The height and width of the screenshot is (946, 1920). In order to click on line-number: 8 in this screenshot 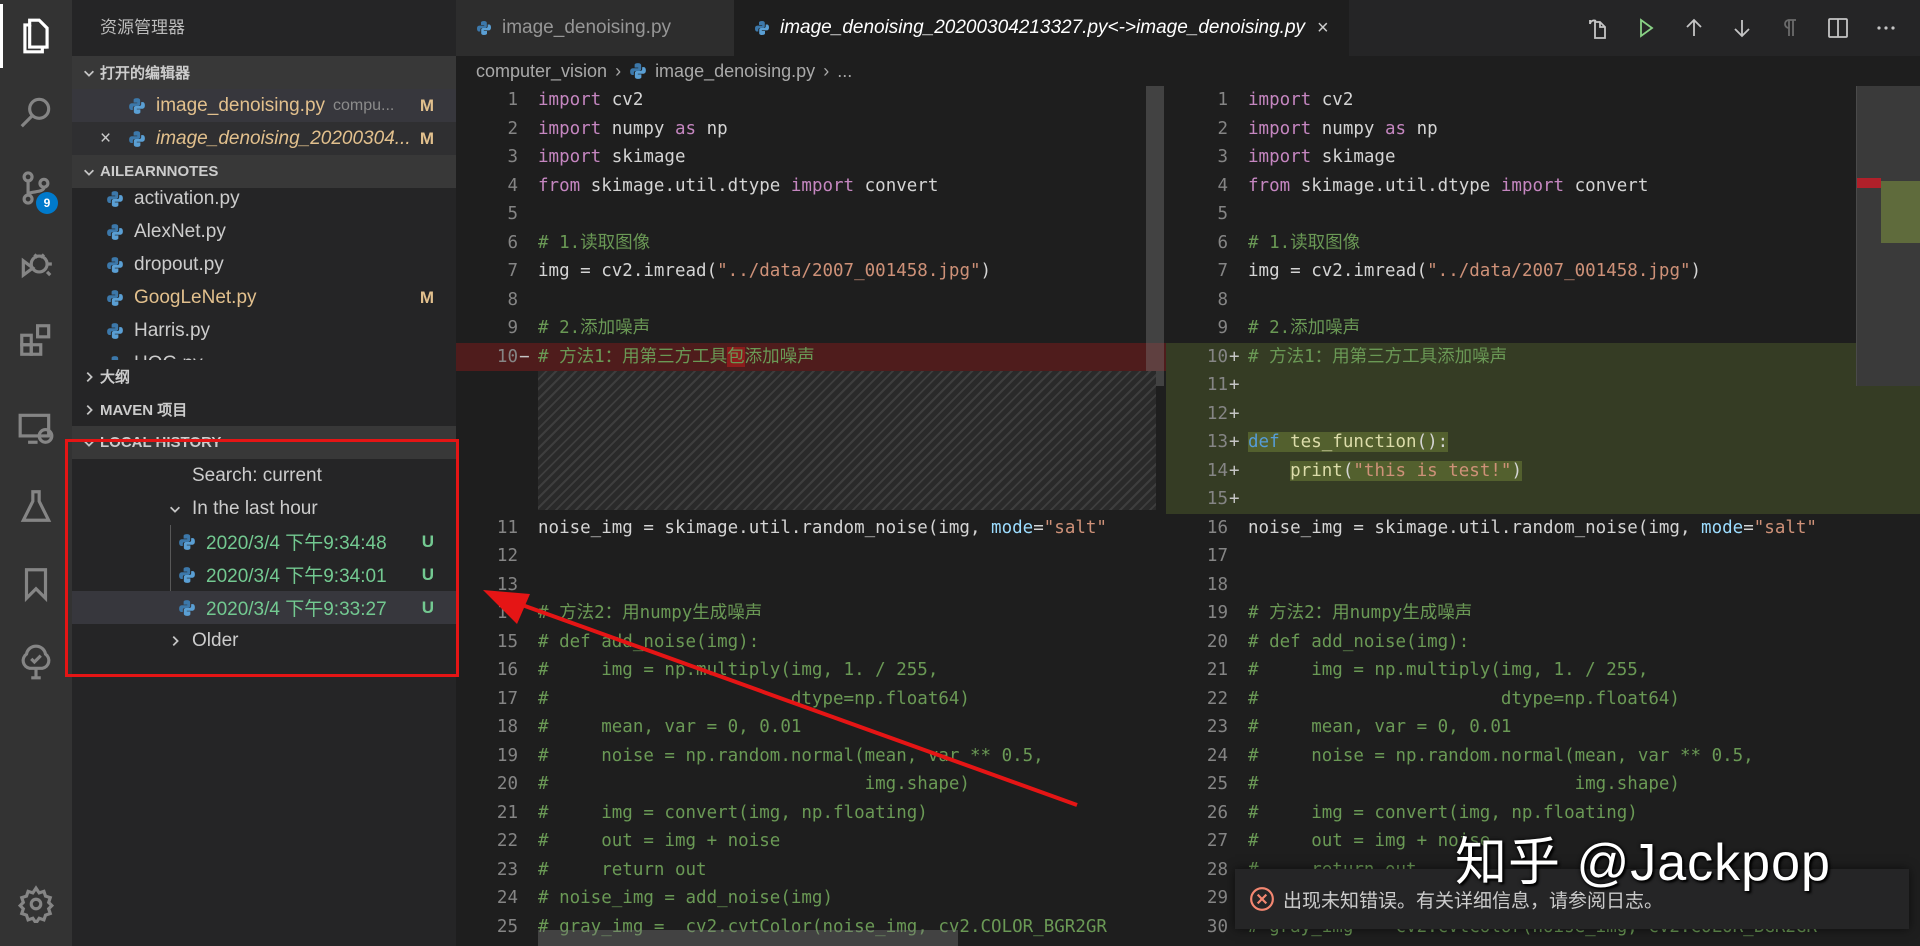, I will do `click(512, 299)`.